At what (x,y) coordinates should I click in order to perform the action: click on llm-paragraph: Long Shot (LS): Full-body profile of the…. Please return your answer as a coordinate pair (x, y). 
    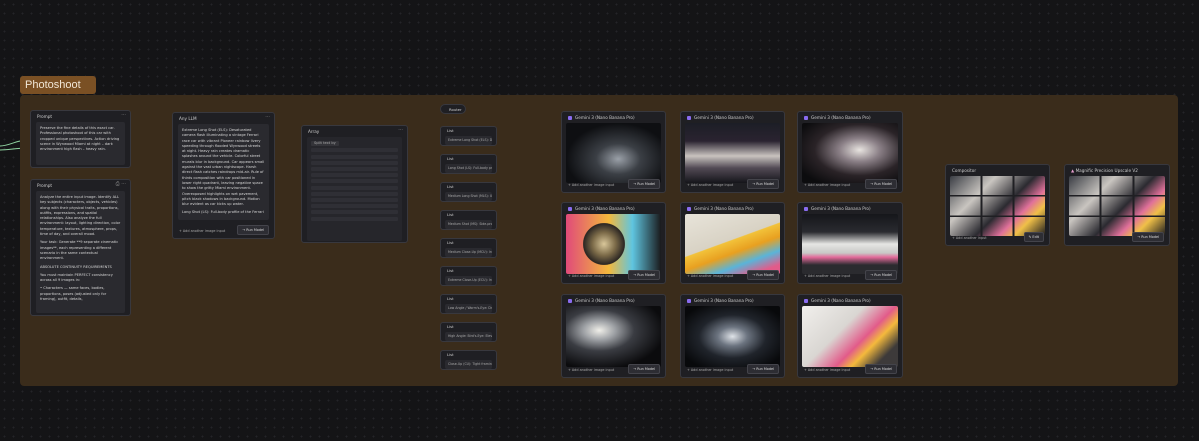
    Looking at the image, I should click on (223, 212).